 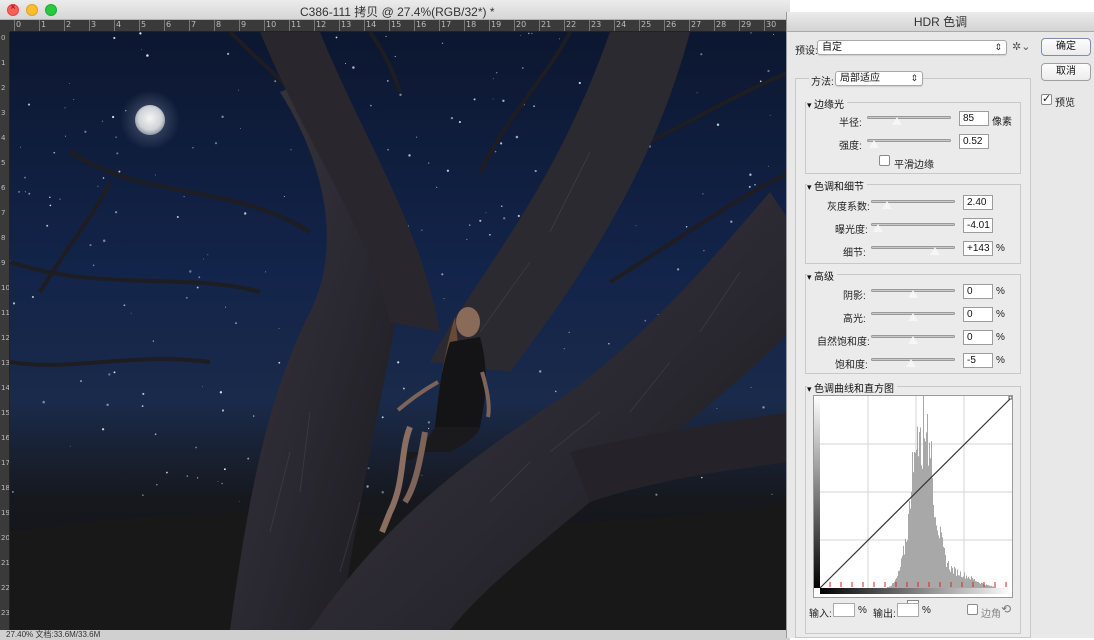 I want to click on detail-slider-thumb, so click(x=935, y=251).